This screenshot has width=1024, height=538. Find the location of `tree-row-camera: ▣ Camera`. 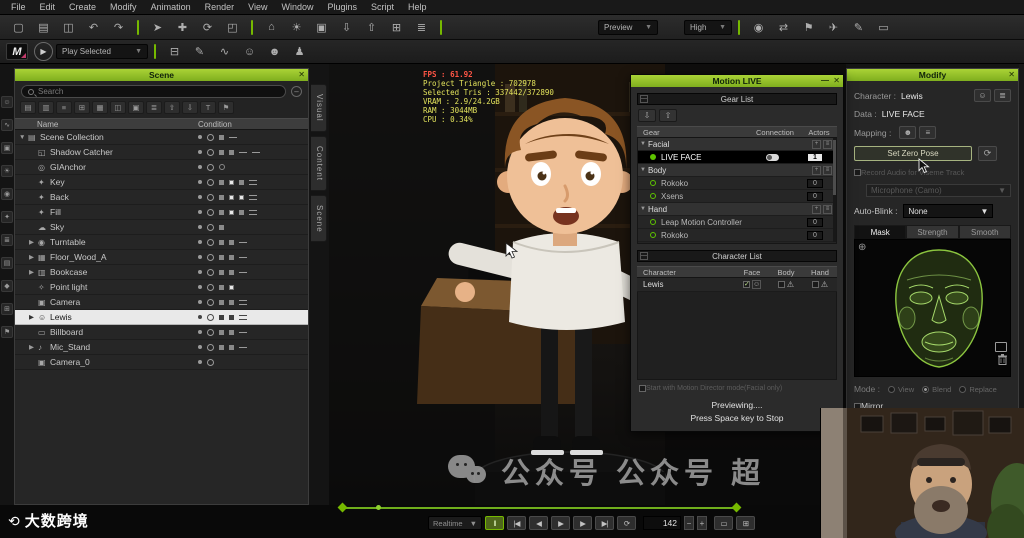

tree-row-camera: ▣ Camera is located at coordinates (161, 302).